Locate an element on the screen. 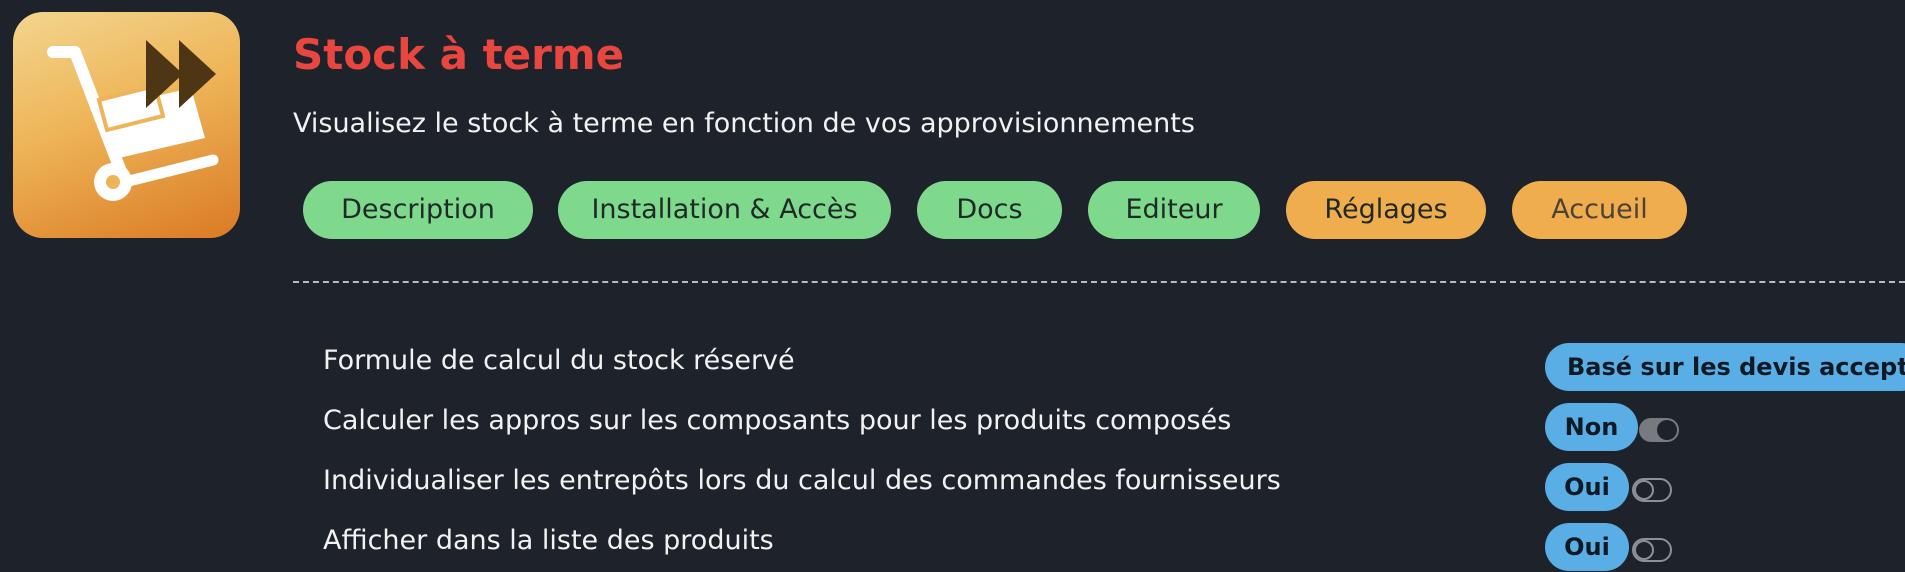 The width and height of the screenshot is (1905, 572). product-list-toggle is located at coordinates (1652, 550).